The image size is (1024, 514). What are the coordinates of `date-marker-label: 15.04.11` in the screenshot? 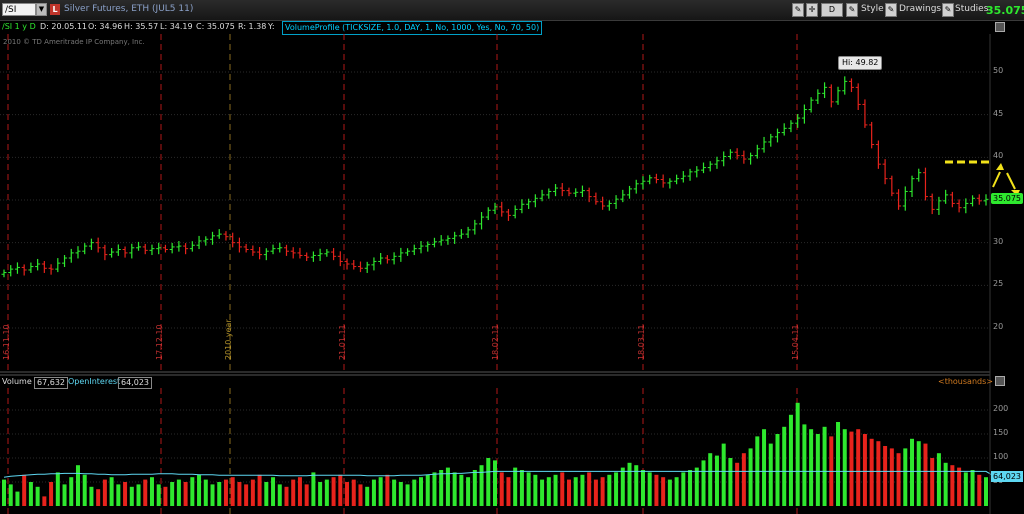 It's located at (795, 342).